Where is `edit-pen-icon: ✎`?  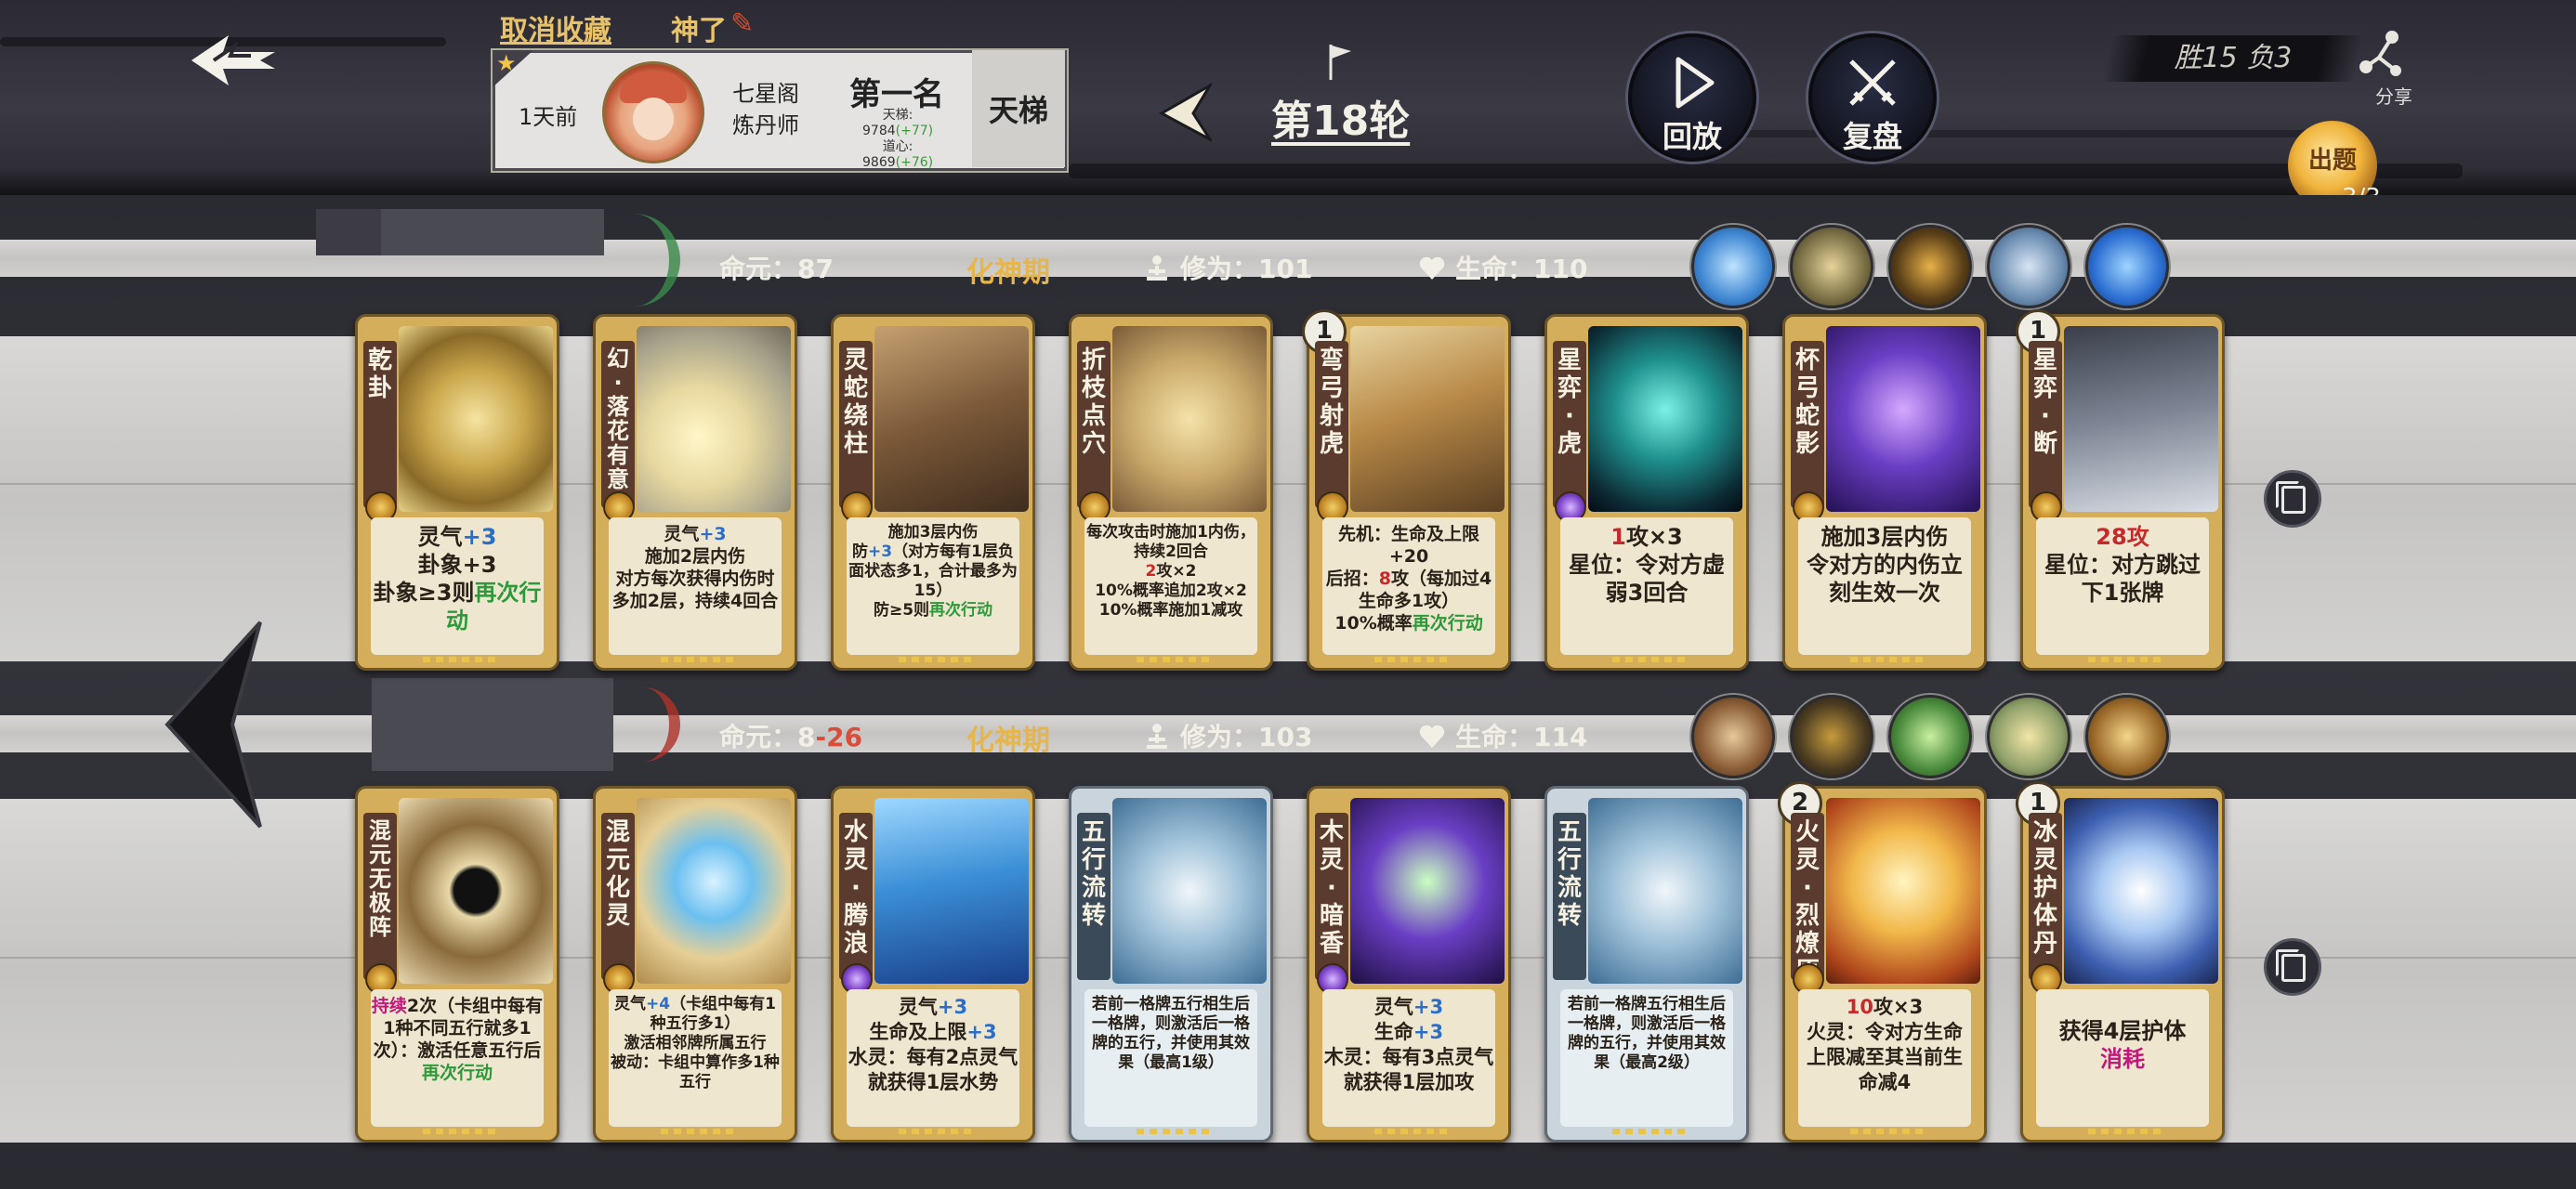 edit-pen-icon: ✎ is located at coordinates (746, 23).